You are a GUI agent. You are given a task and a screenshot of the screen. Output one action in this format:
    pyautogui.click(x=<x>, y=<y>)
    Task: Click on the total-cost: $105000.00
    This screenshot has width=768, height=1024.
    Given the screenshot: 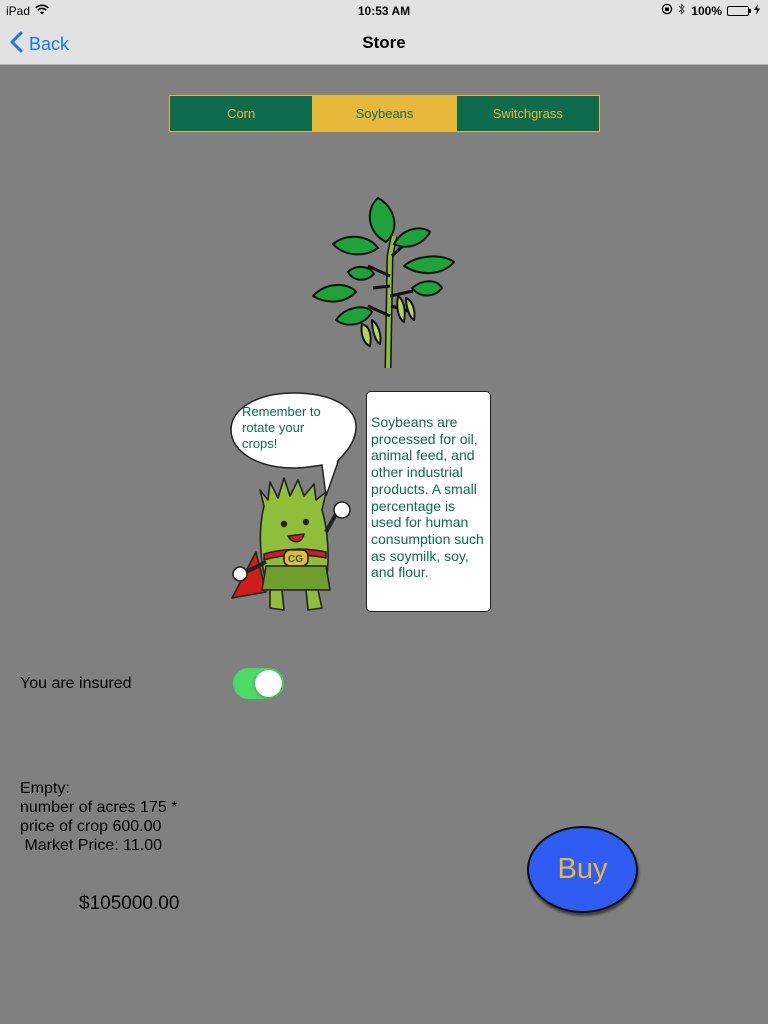 What is the action you would take?
    pyautogui.click(x=129, y=903)
    